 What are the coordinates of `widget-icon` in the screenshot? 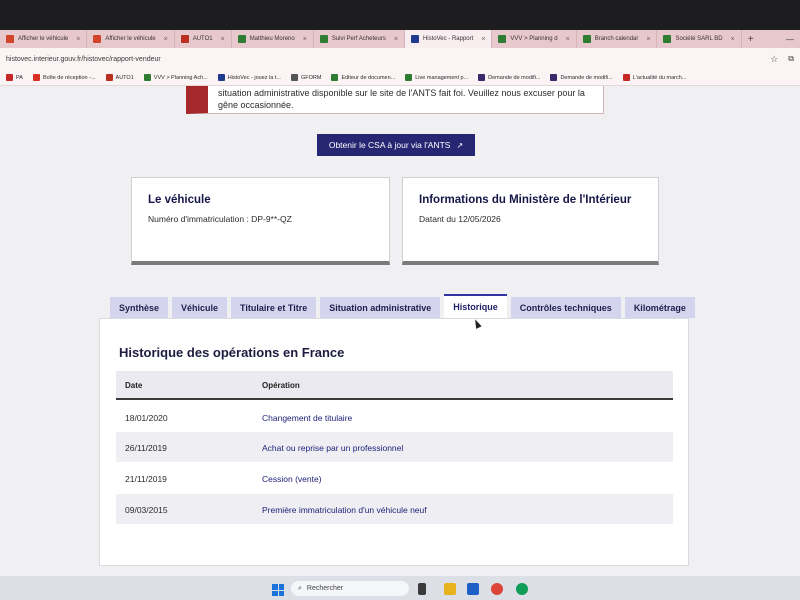 It's located at (422, 589).